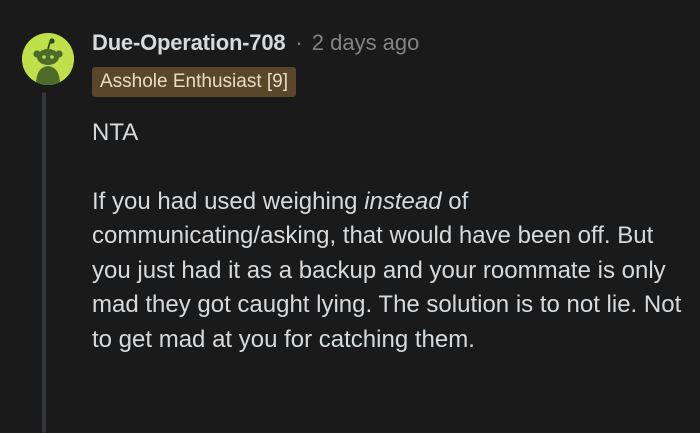  Describe the element at coordinates (115, 132) in the screenshot. I see `verdict-text: NTA` at that location.